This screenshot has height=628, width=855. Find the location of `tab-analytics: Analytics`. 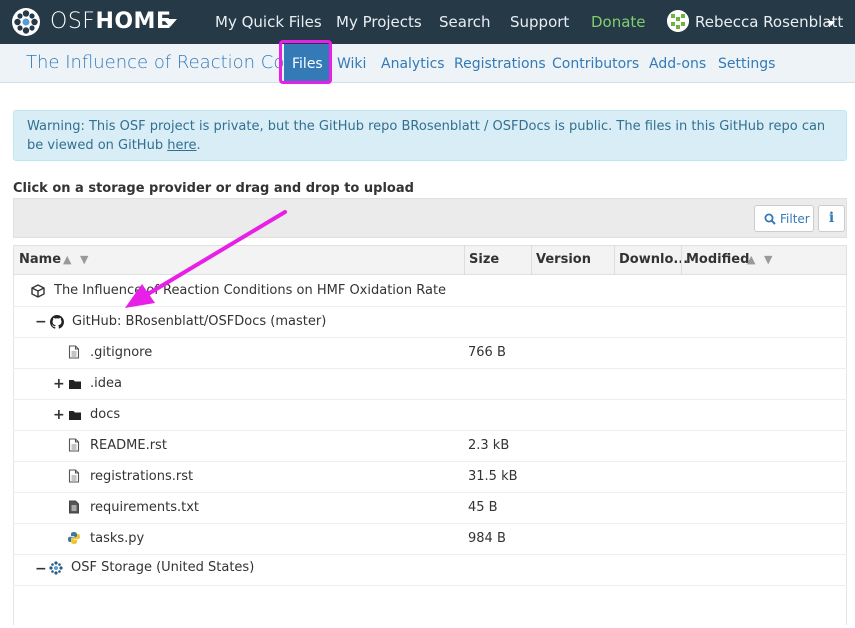

tab-analytics: Analytics is located at coordinates (413, 64).